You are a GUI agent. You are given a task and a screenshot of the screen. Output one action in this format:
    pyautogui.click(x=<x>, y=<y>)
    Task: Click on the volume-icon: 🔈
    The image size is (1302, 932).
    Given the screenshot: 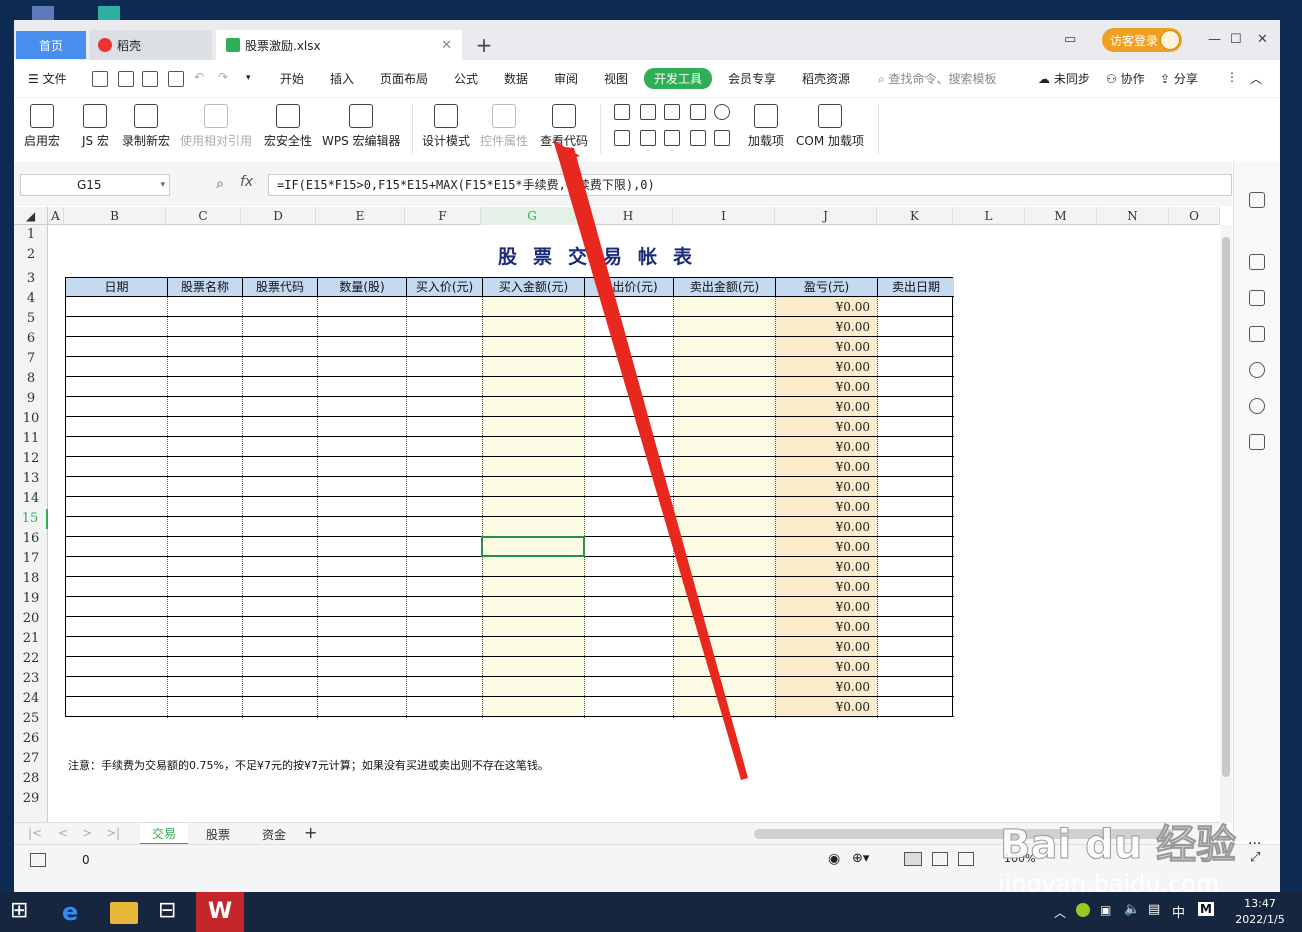 What is the action you would take?
    pyautogui.click(x=1132, y=909)
    